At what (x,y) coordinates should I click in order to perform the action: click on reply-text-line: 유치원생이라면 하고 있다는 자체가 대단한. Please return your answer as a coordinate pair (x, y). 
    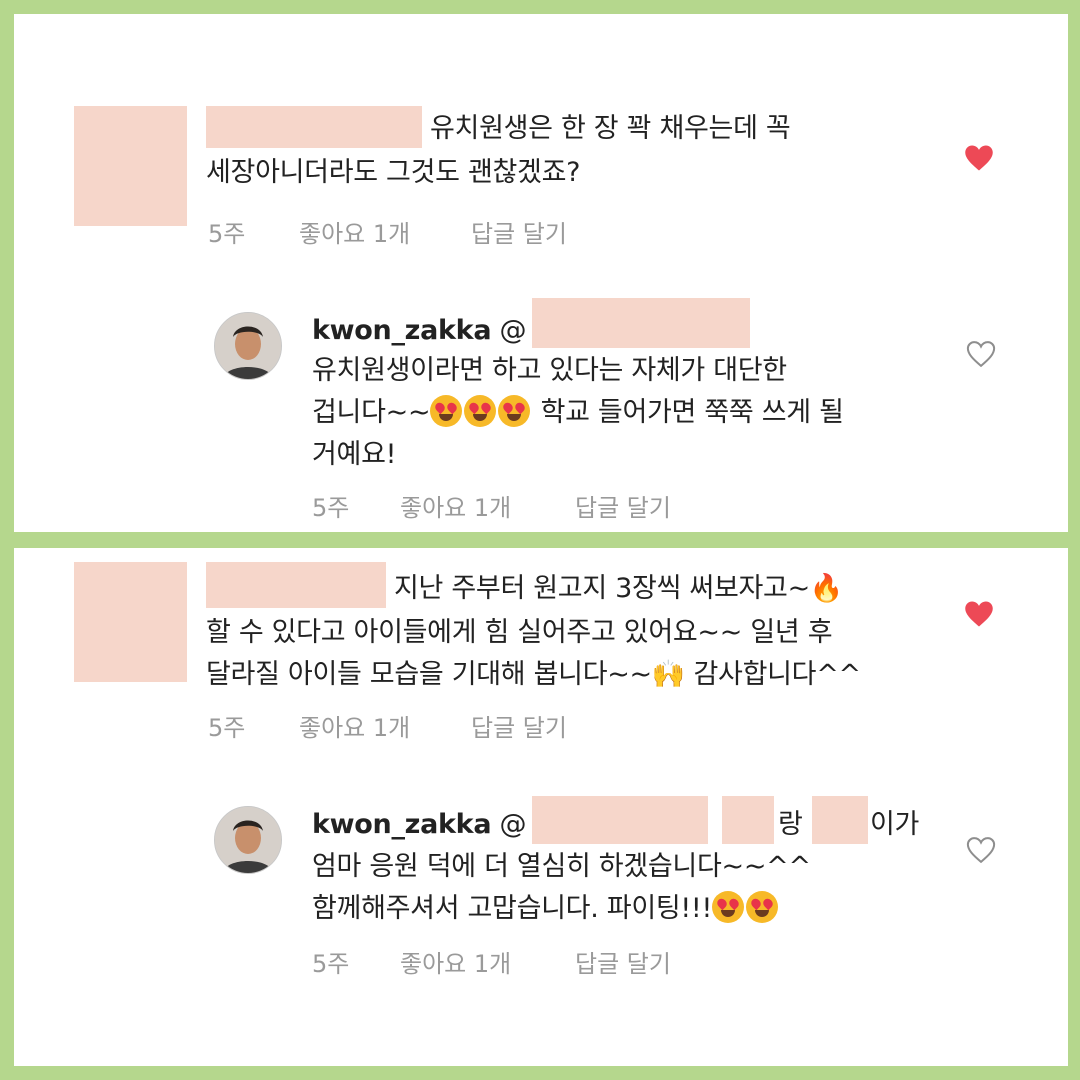
    Looking at the image, I should click on (549, 370).